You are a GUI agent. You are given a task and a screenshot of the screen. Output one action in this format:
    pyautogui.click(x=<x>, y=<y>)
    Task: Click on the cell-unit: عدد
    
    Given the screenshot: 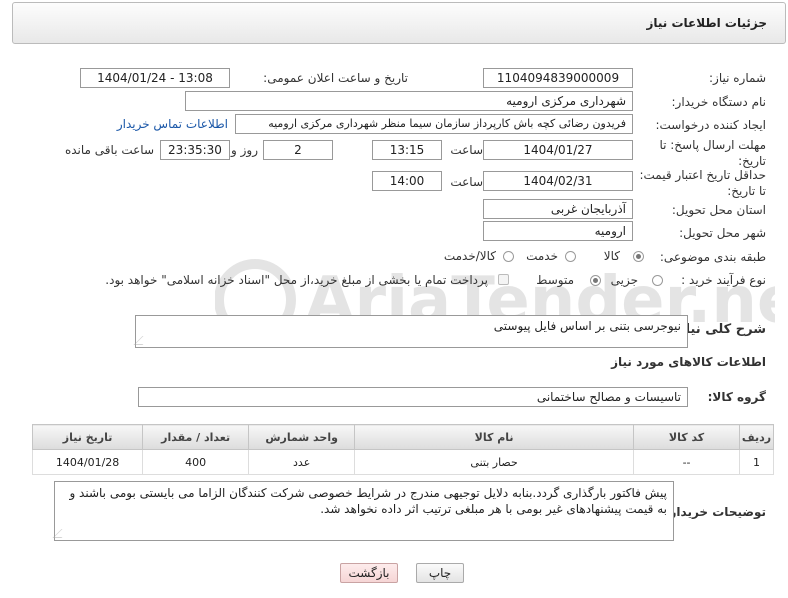 What is the action you would take?
    pyautogui.click(x=302, y=462)
    